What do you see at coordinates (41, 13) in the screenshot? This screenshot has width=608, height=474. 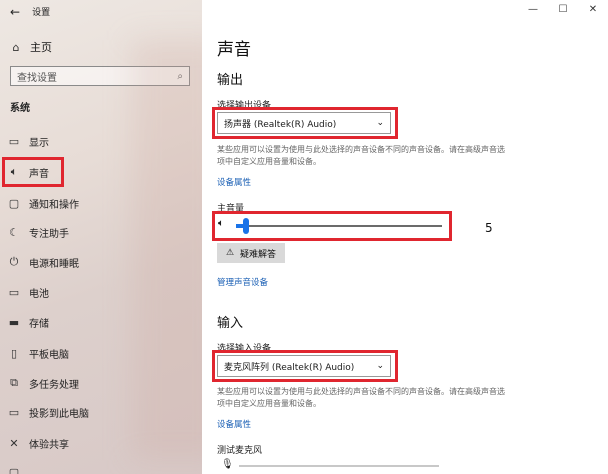 I see `window-title: 设置` at bounding box center [41, 13].